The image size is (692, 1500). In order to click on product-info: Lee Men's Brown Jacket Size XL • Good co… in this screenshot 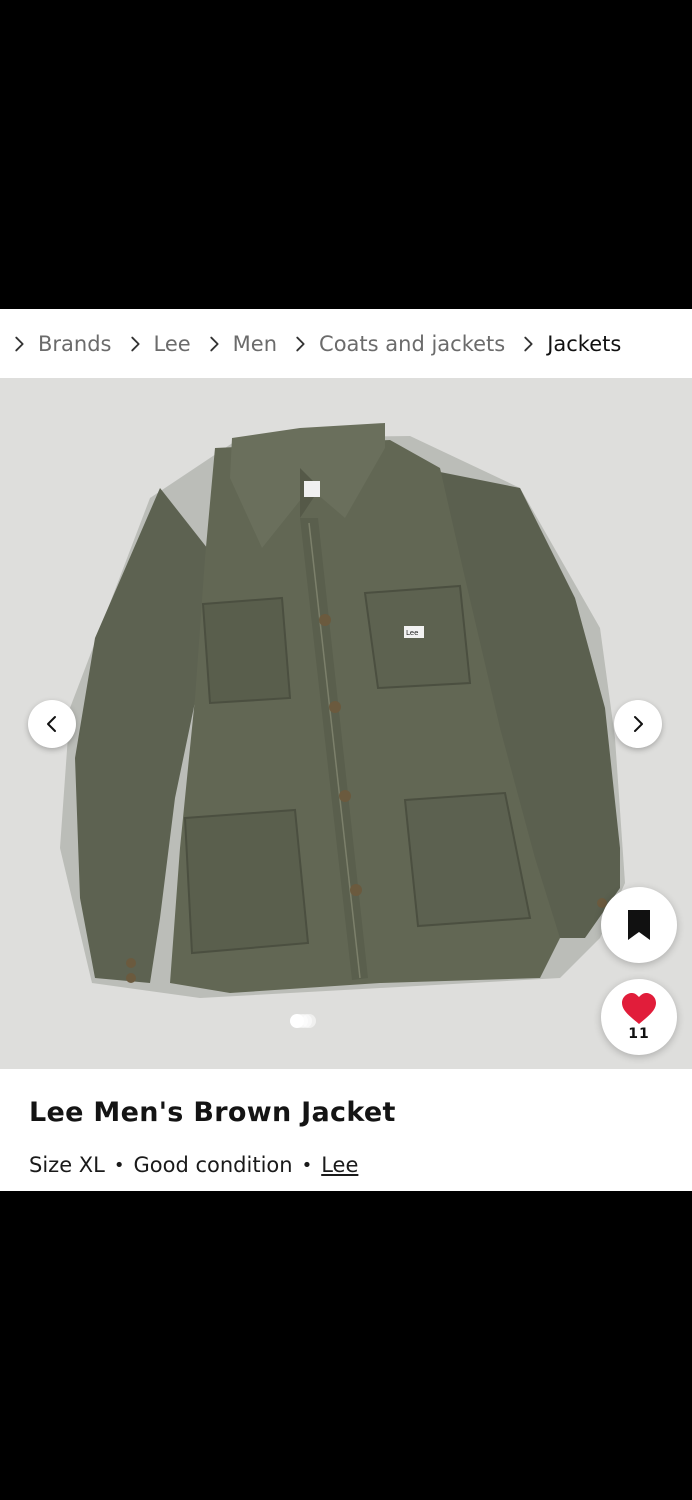, I will do `click(346, 1130)`.